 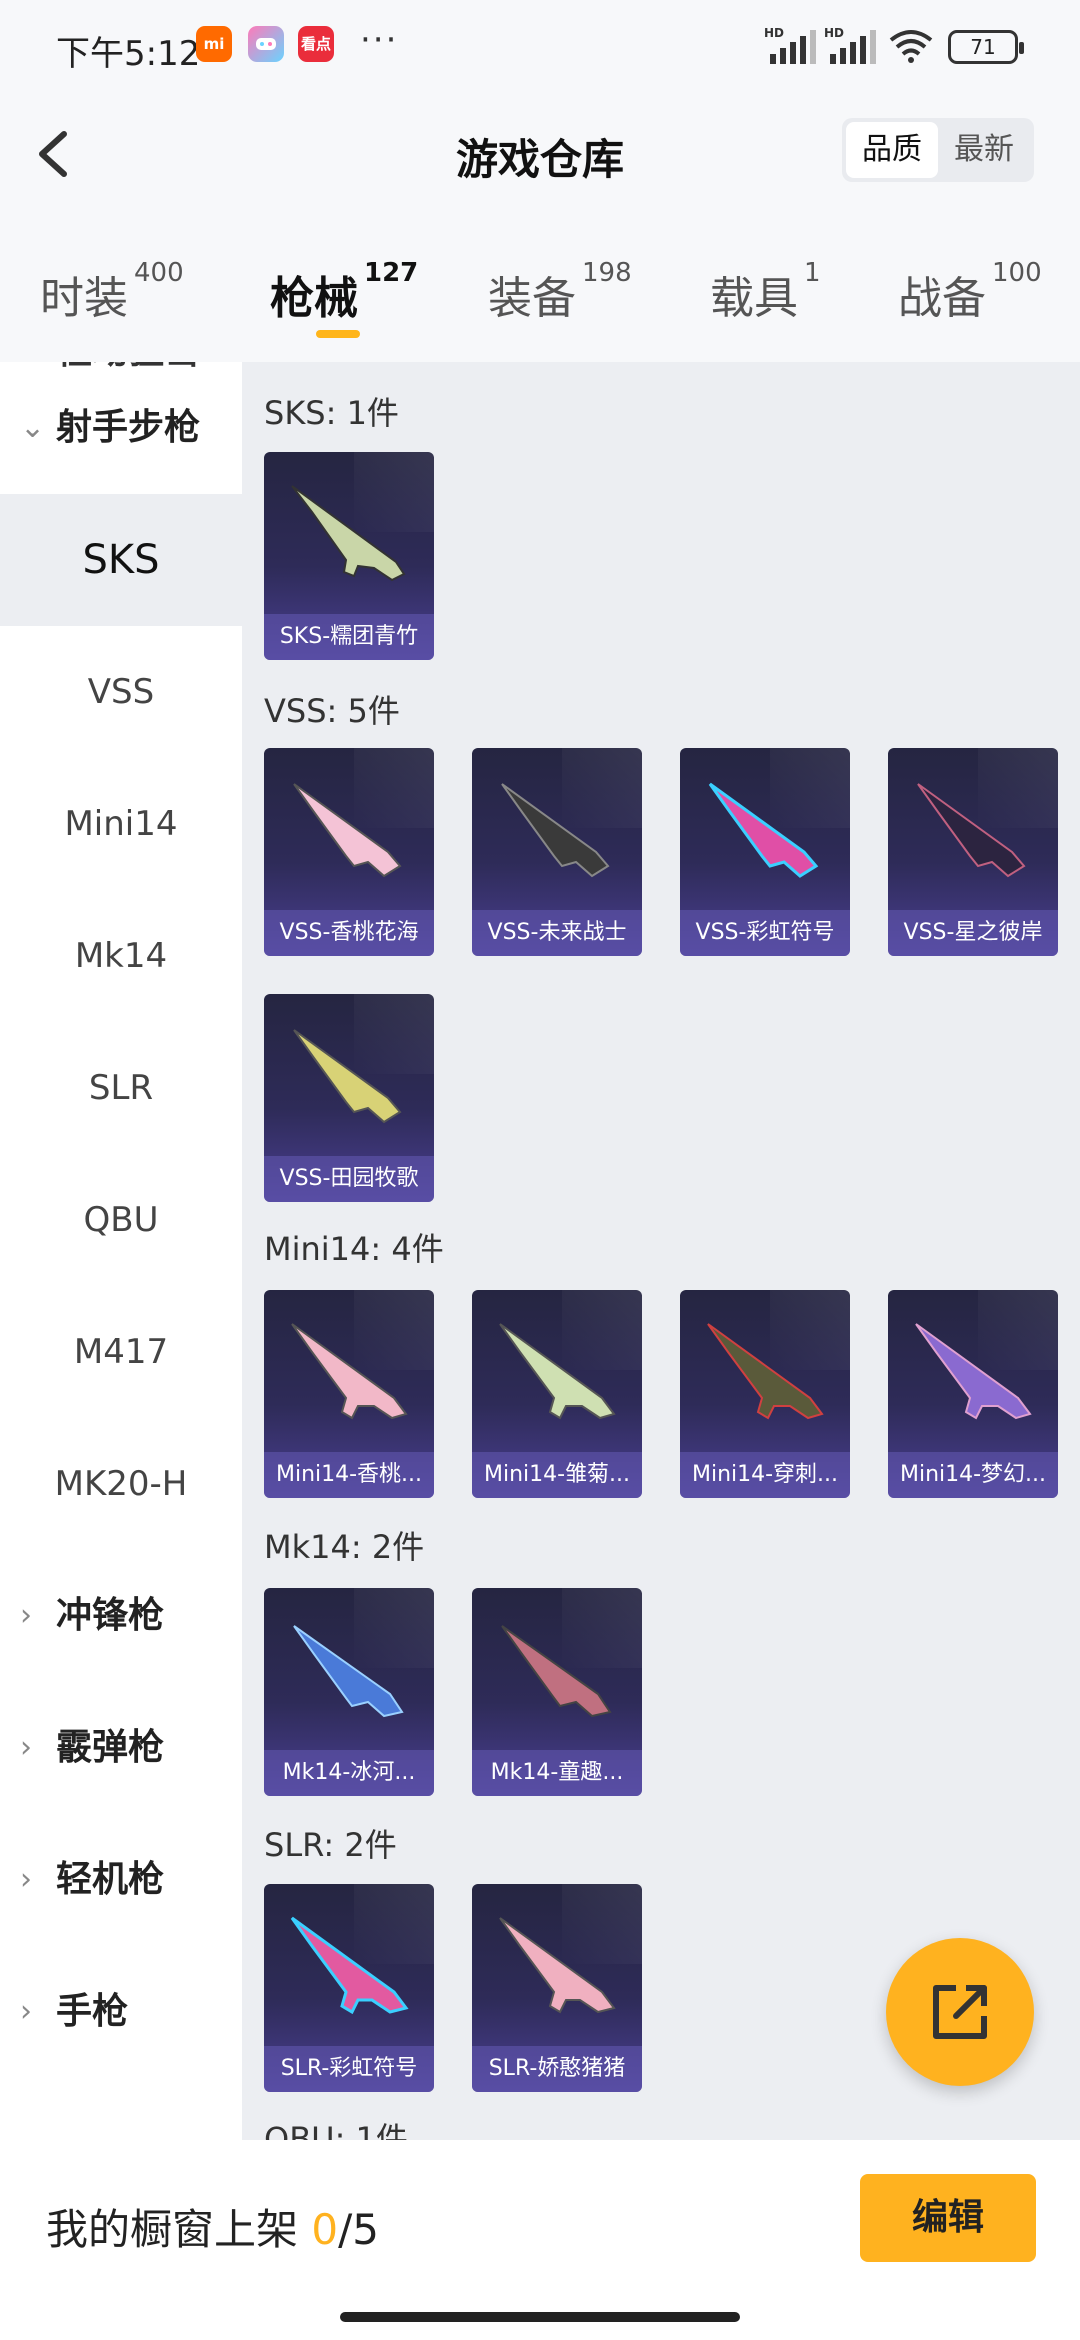 I want to click on skin-card: SLR-彩虹符号, so click(x=349, y=1988).